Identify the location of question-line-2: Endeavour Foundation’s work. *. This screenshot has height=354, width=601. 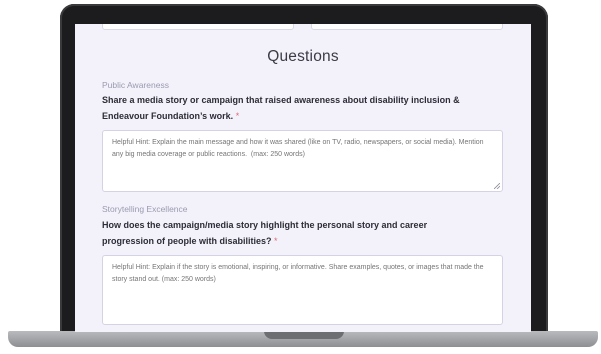
(171, 115).